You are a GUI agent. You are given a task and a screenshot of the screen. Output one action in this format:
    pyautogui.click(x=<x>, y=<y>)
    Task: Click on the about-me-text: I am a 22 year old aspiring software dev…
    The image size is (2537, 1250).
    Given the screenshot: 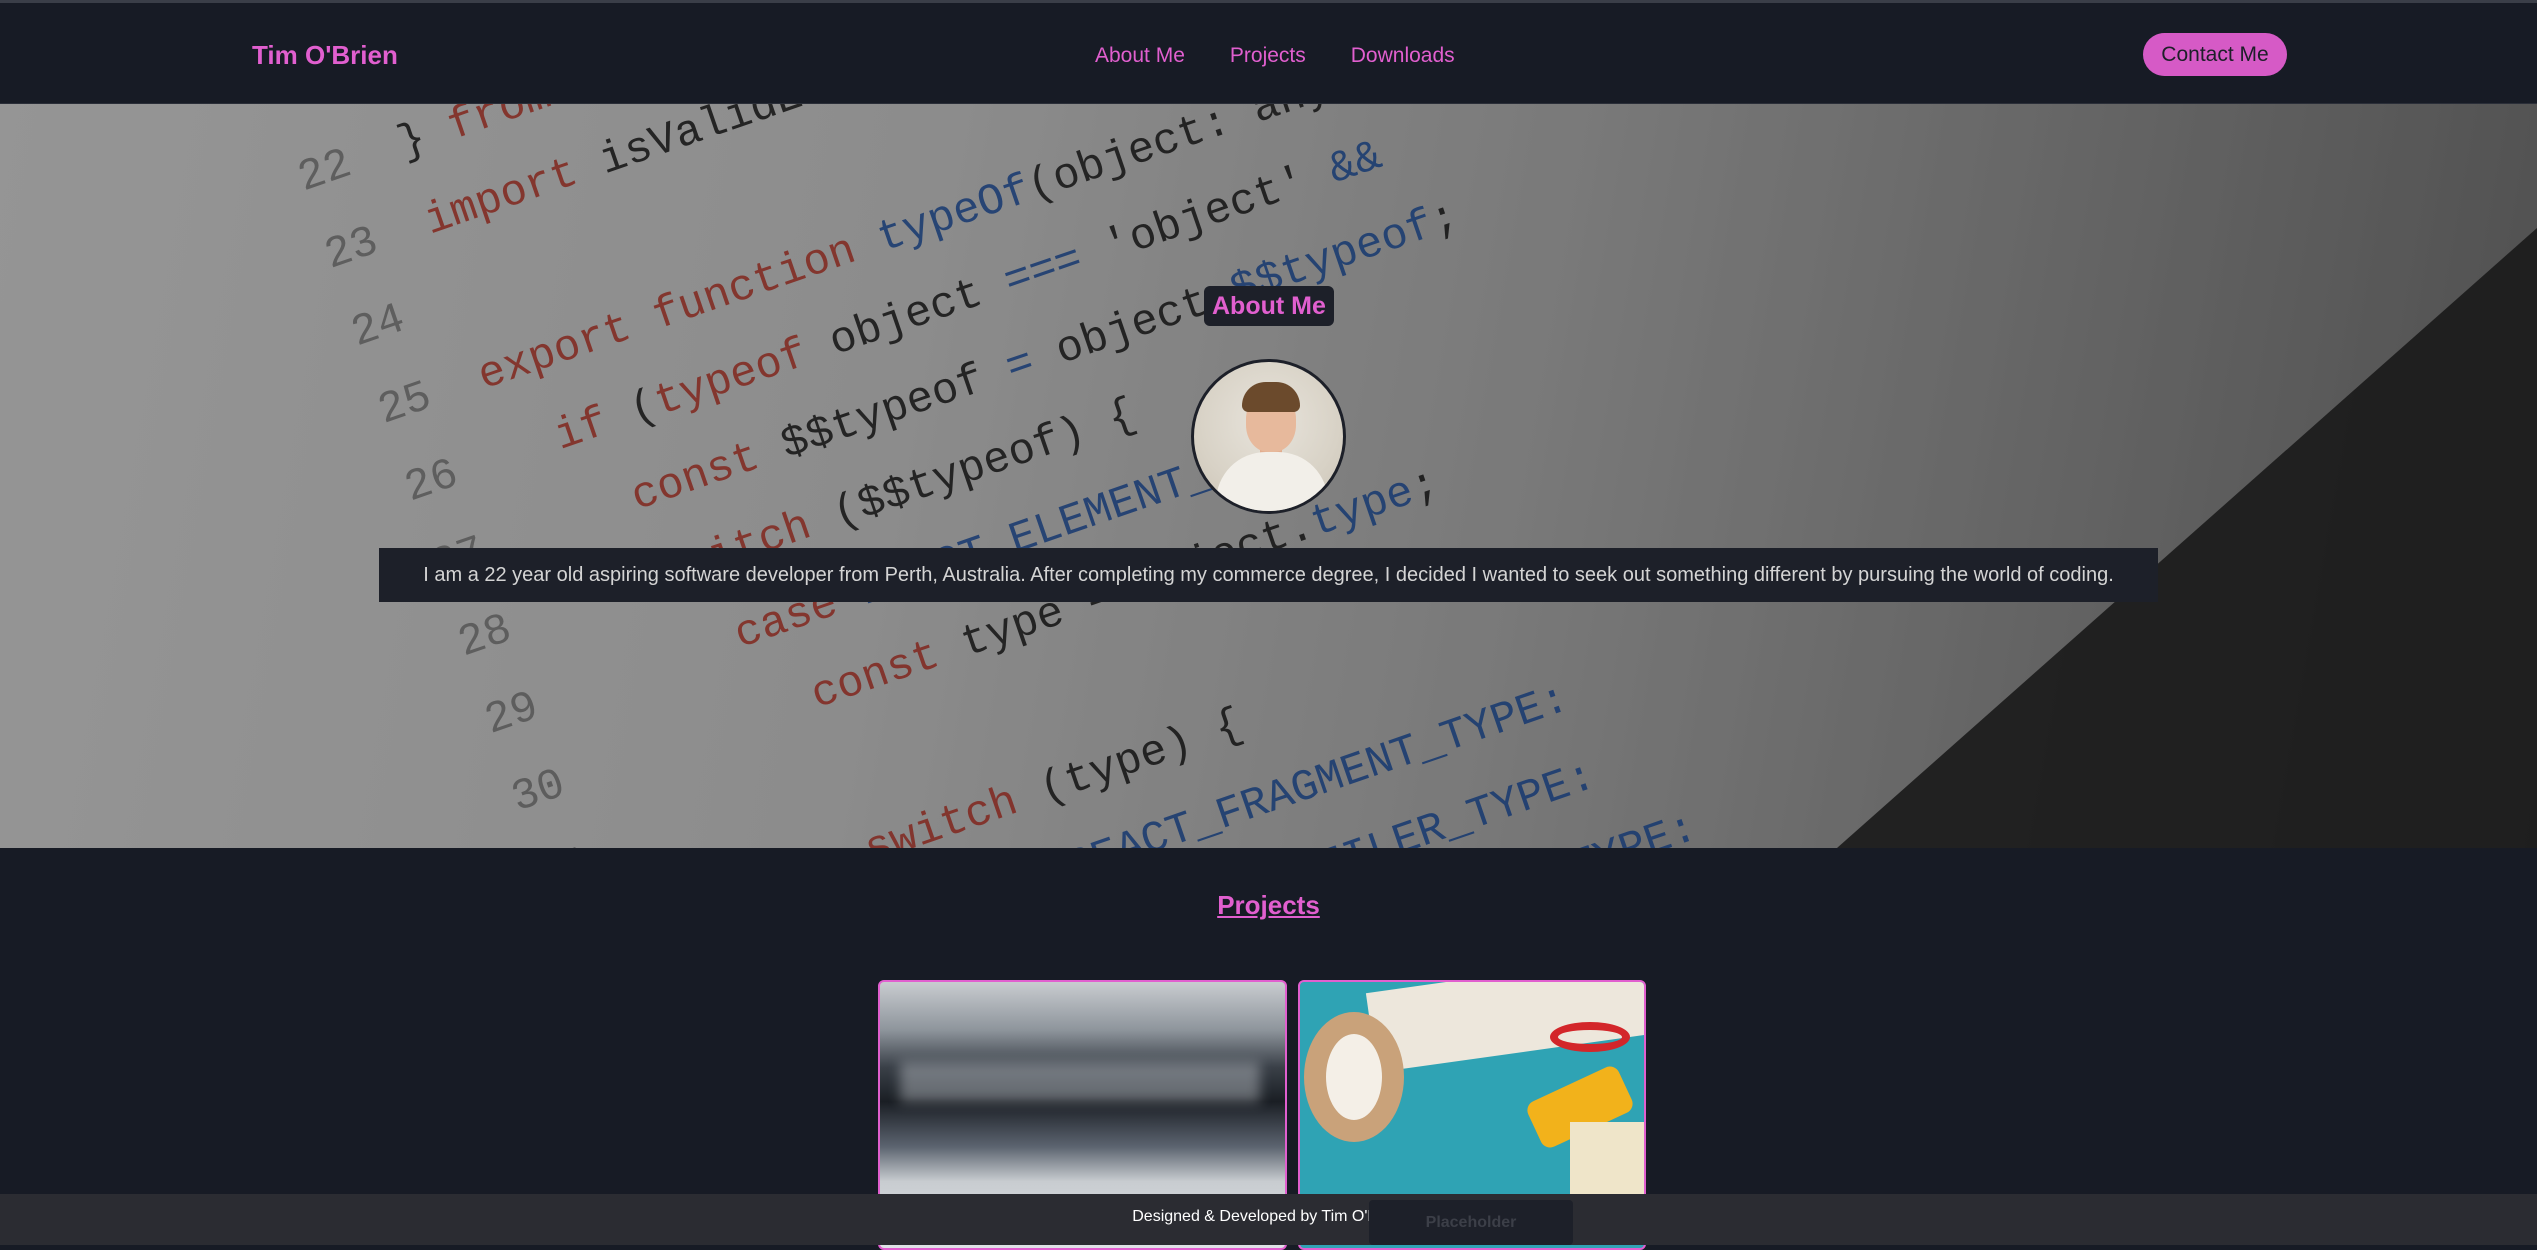 What is the action you would take?
    pyautogui.click(x=1268, y=575)
    